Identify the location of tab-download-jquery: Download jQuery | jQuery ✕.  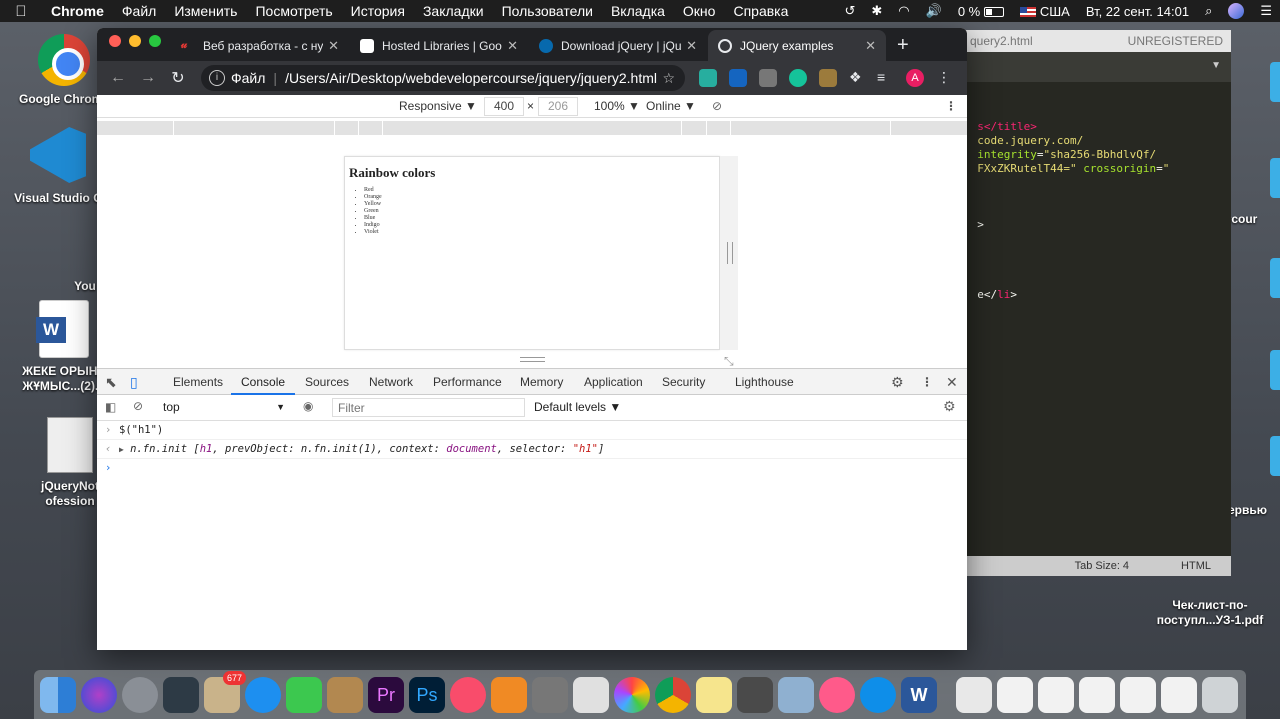
(618, 45).